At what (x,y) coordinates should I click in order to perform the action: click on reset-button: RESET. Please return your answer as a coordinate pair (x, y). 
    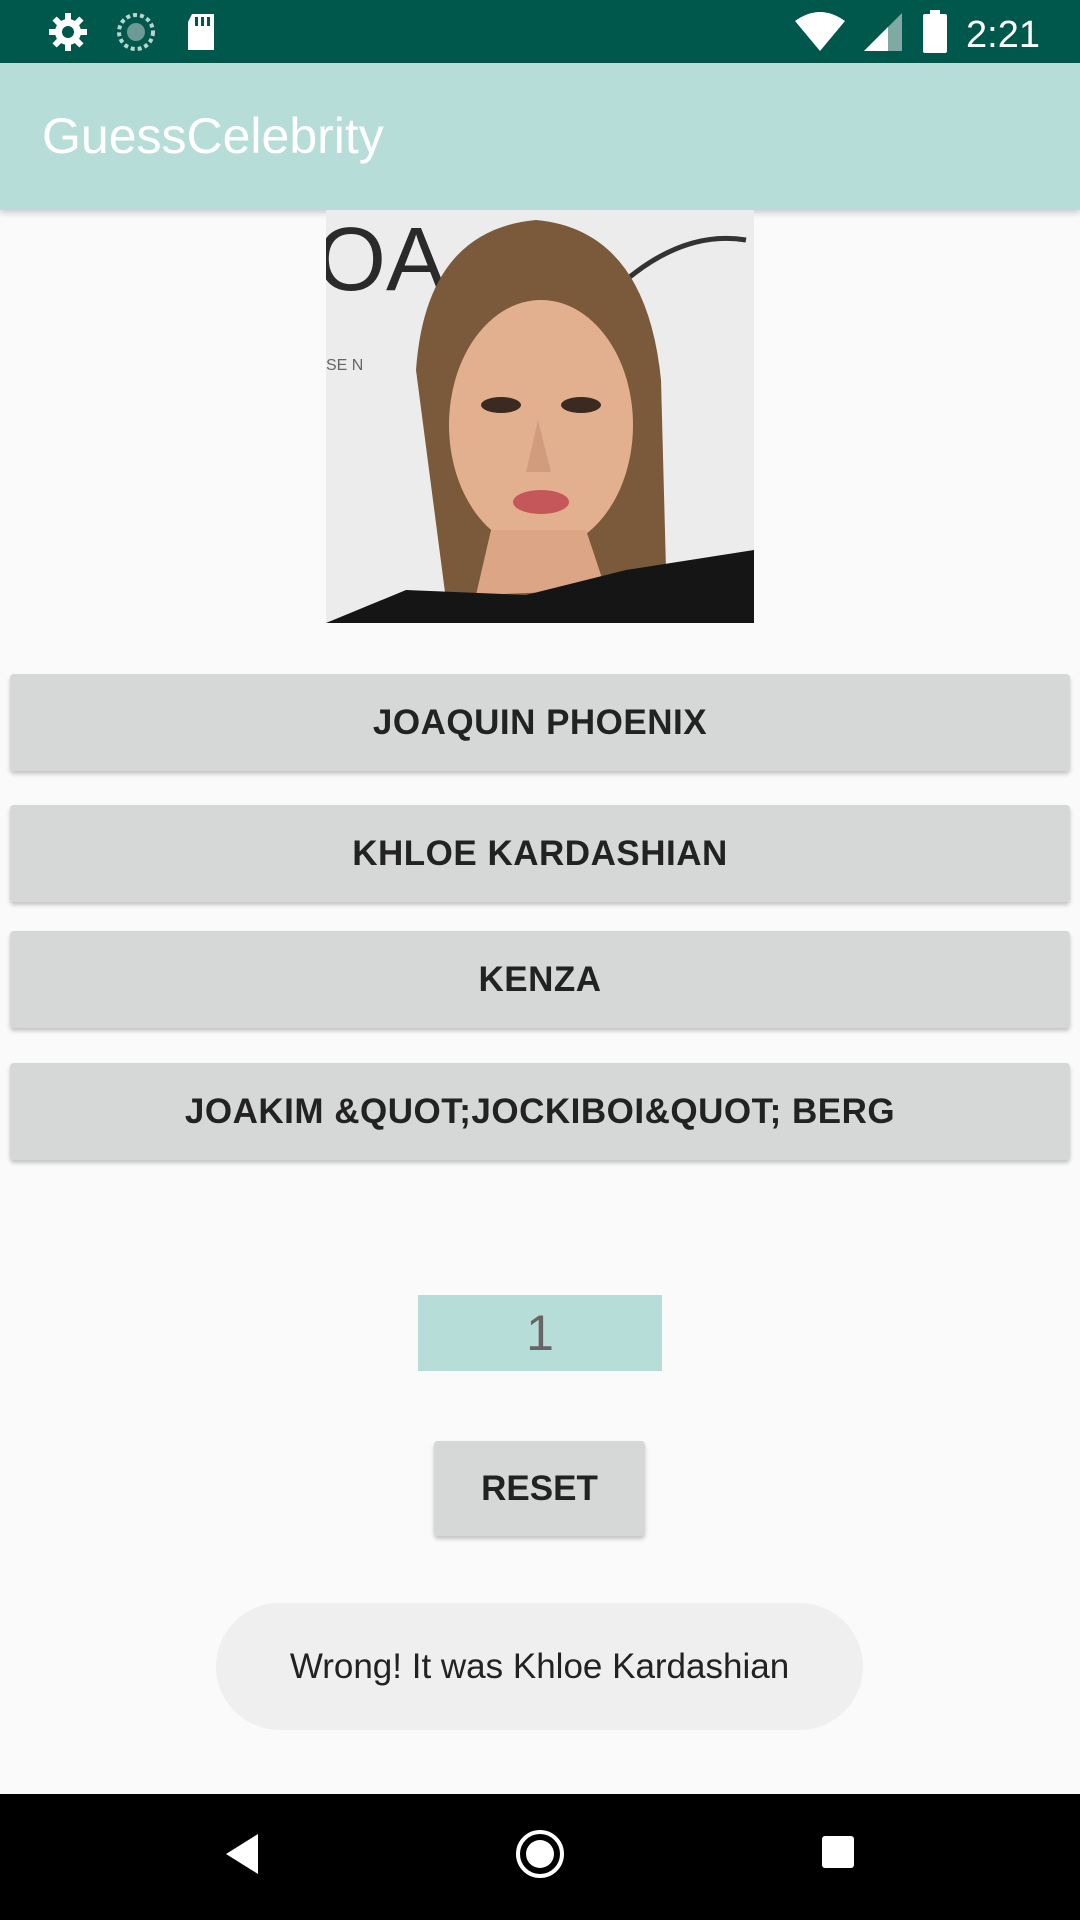
    Looking at the image, I should click on (539, 1488).